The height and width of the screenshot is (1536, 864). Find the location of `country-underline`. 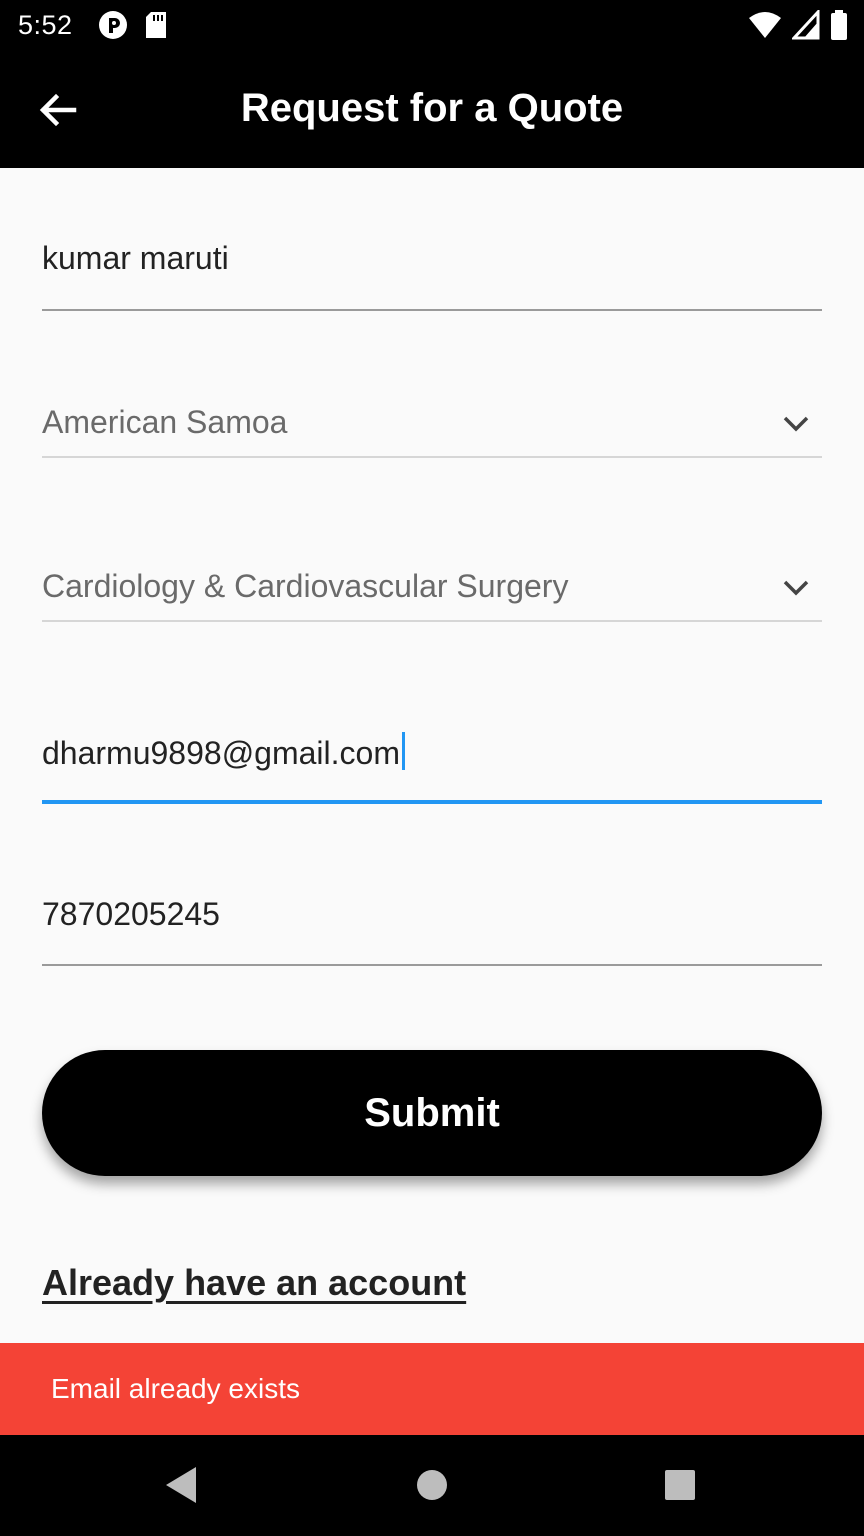

country-underline is located at coordinates (432, 457).